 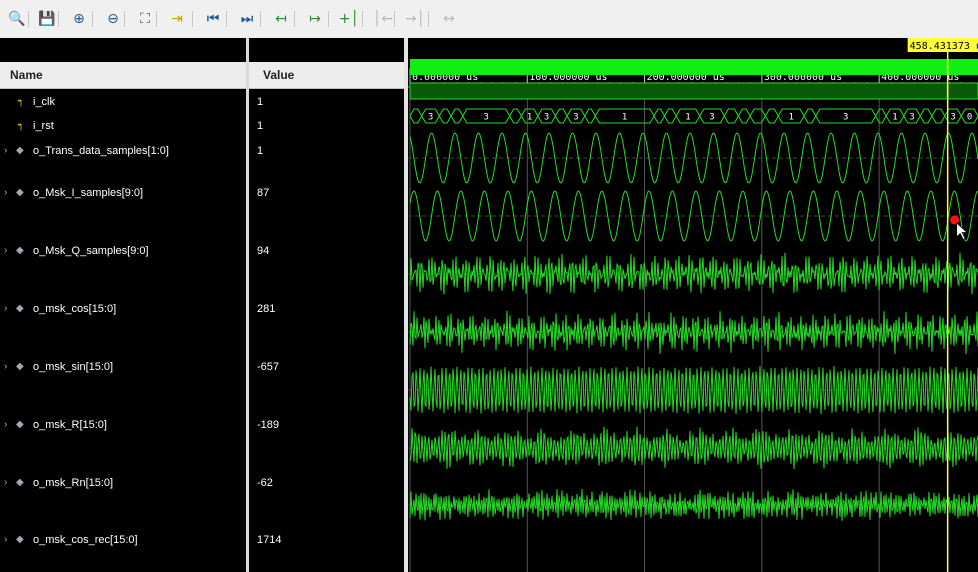 What do you see at coordinates (91, 251) in the screenshot?
I see `signal-name: o_Msk_Q_samples[9:0]` at bounding box center [91, 251].